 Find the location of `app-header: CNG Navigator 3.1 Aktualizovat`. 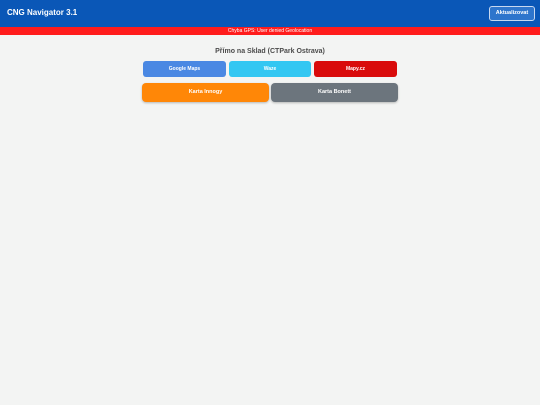

app-header: CNG Navigator 3.1 Aktualizovat is located at coordinates (270, 13).